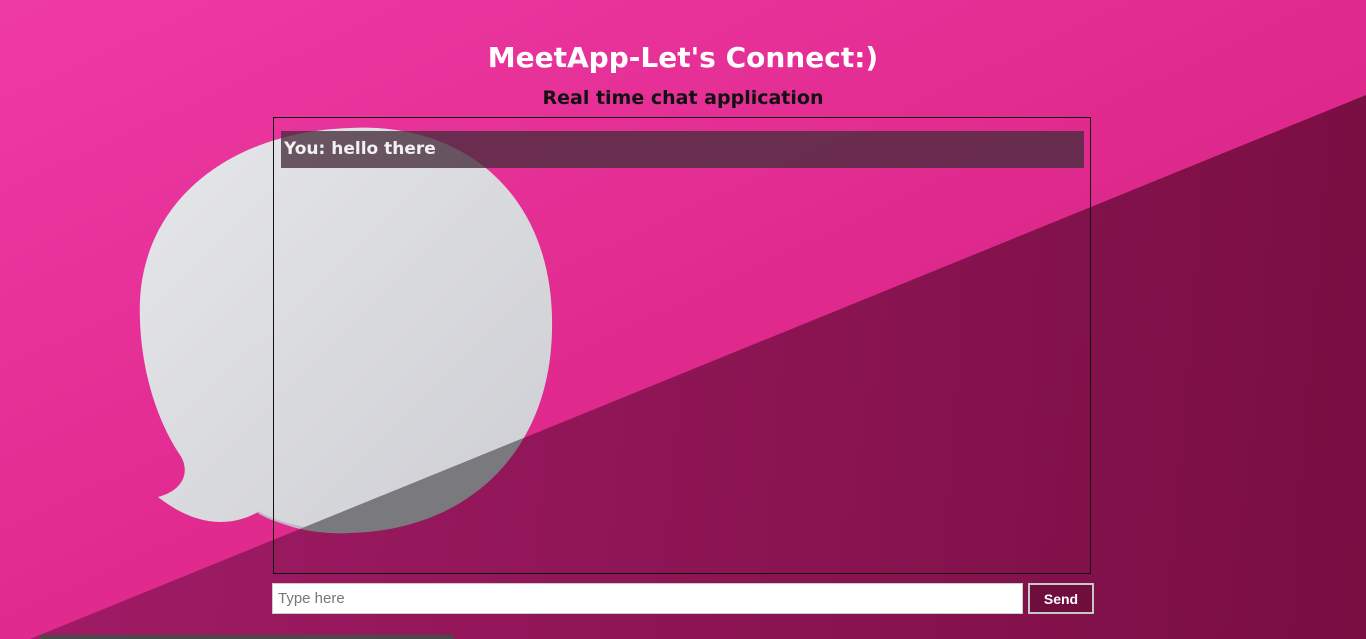  I want to click on page-title: MeetApp-Let's Connect:), so click(683, 57).